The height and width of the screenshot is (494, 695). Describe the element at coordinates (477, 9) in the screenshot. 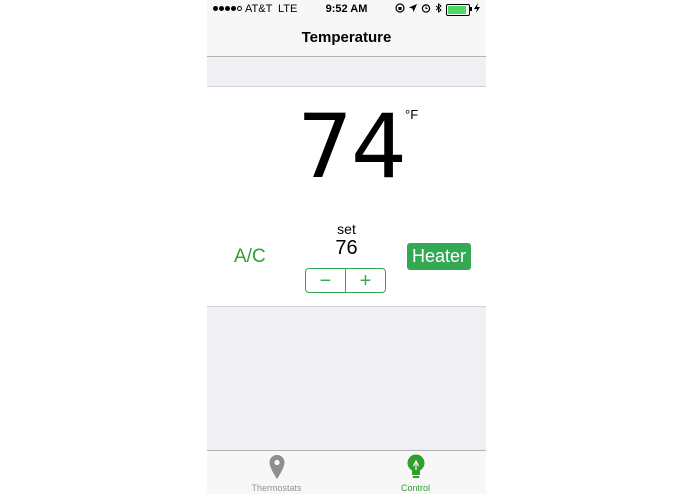

I see `charging-bolt-icon` at that location.